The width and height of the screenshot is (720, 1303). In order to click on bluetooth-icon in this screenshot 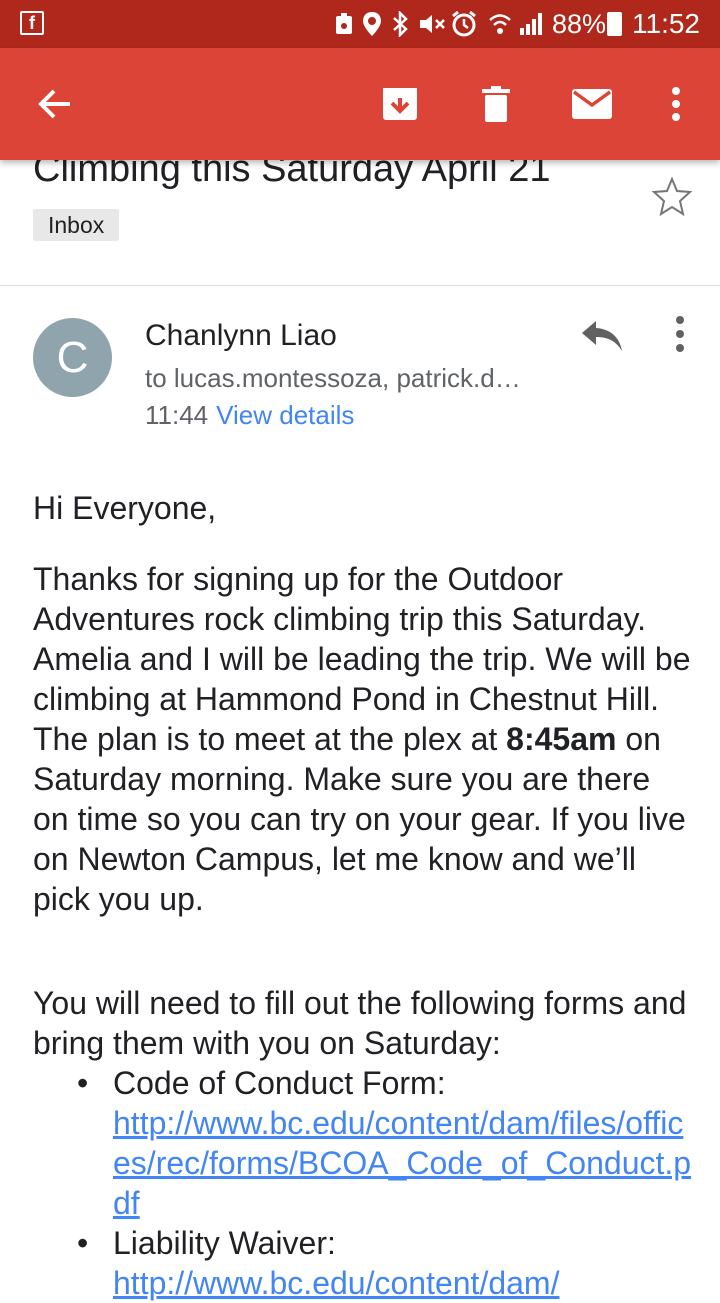, I will do `click(400, 24)`.